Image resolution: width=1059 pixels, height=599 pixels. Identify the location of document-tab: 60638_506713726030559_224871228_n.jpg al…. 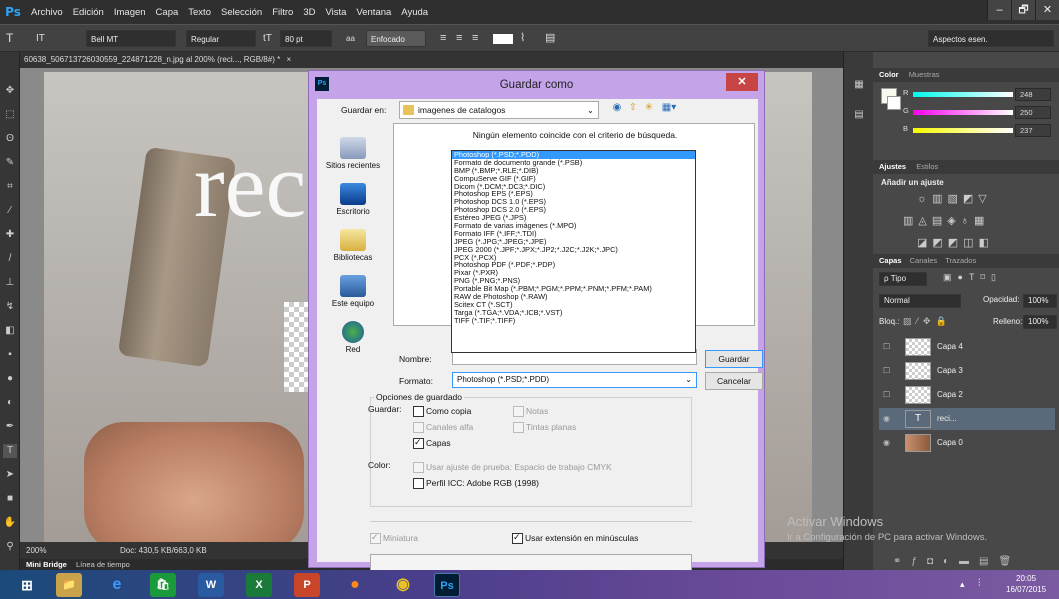
(431, 60).